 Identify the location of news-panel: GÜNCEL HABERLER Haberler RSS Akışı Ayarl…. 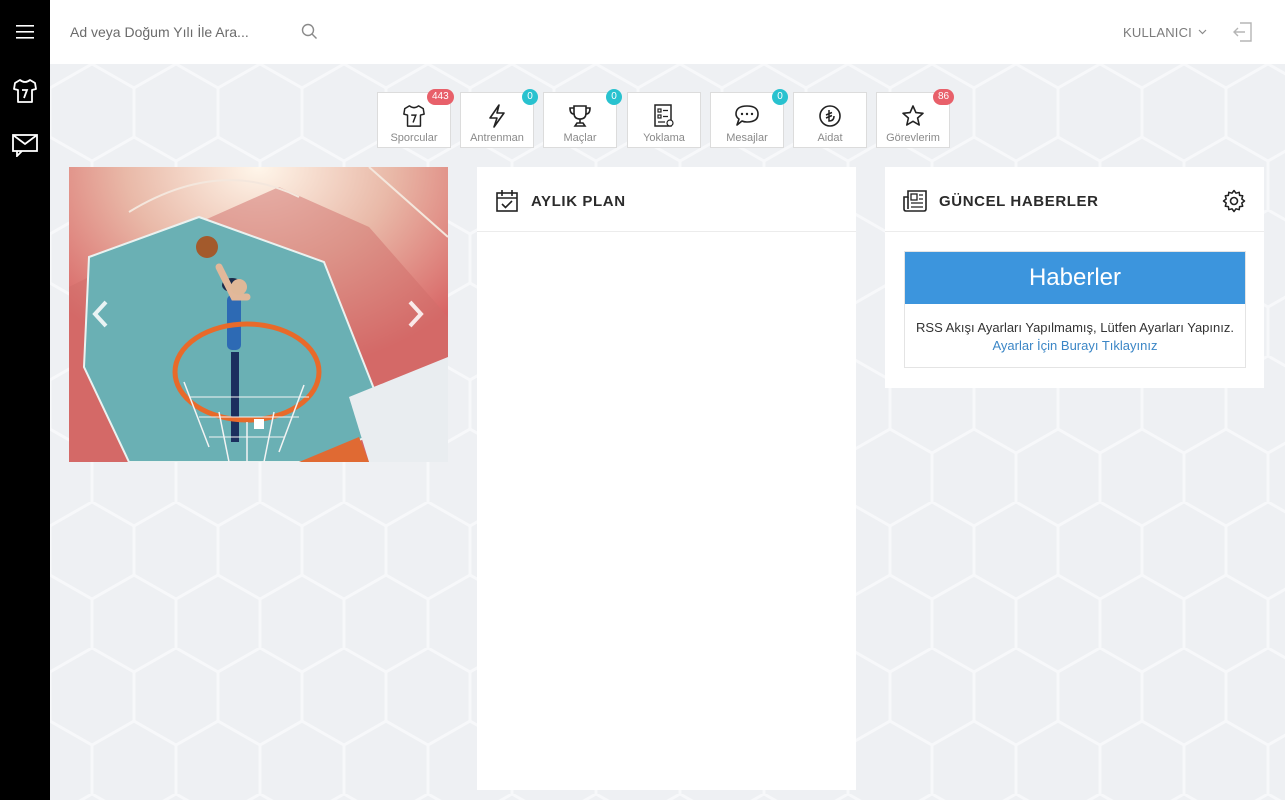
(1074, 277).